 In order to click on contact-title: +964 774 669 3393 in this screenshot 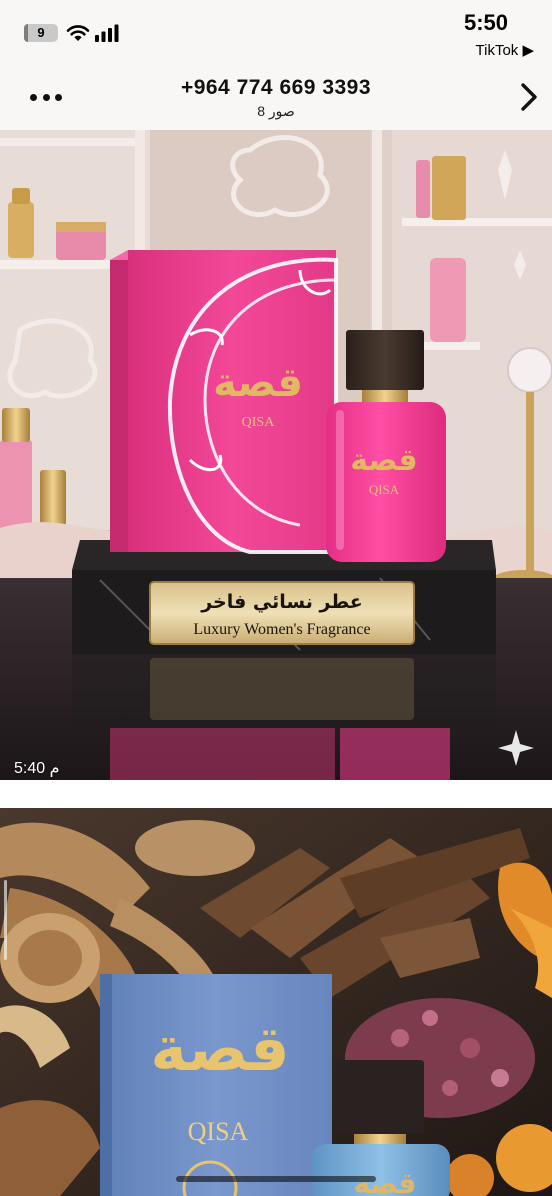, I will do `click(276, 87)`.